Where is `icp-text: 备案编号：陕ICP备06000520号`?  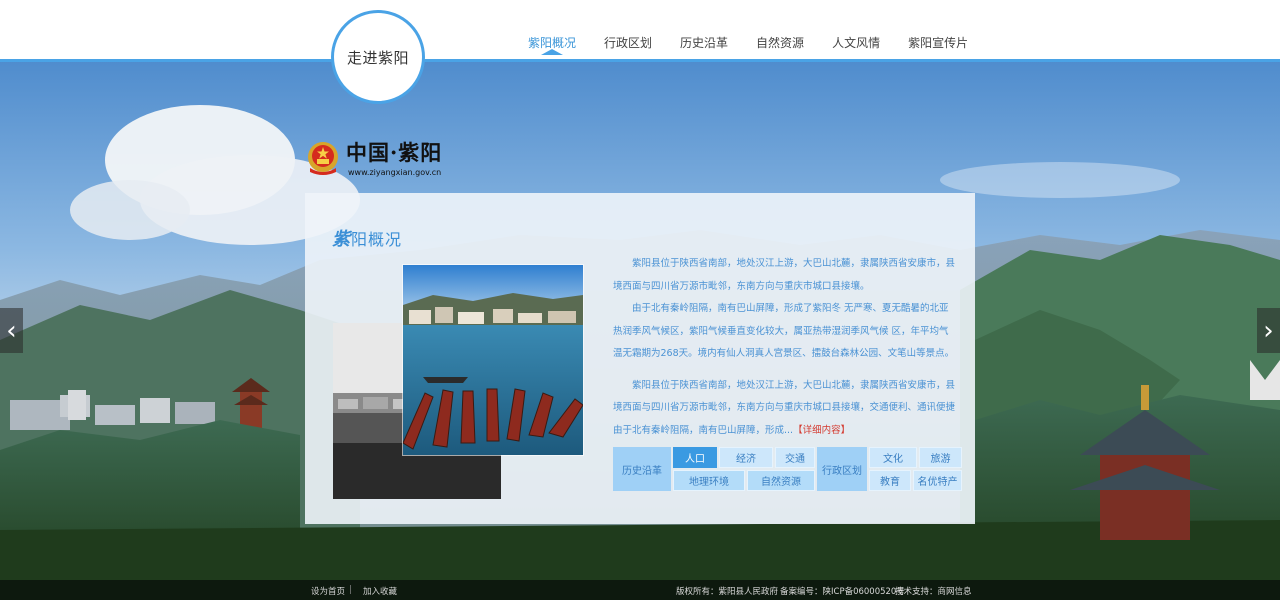
icp-text: 备案编号：陕ICP备06000520号 is located at coordinates (842, 592).